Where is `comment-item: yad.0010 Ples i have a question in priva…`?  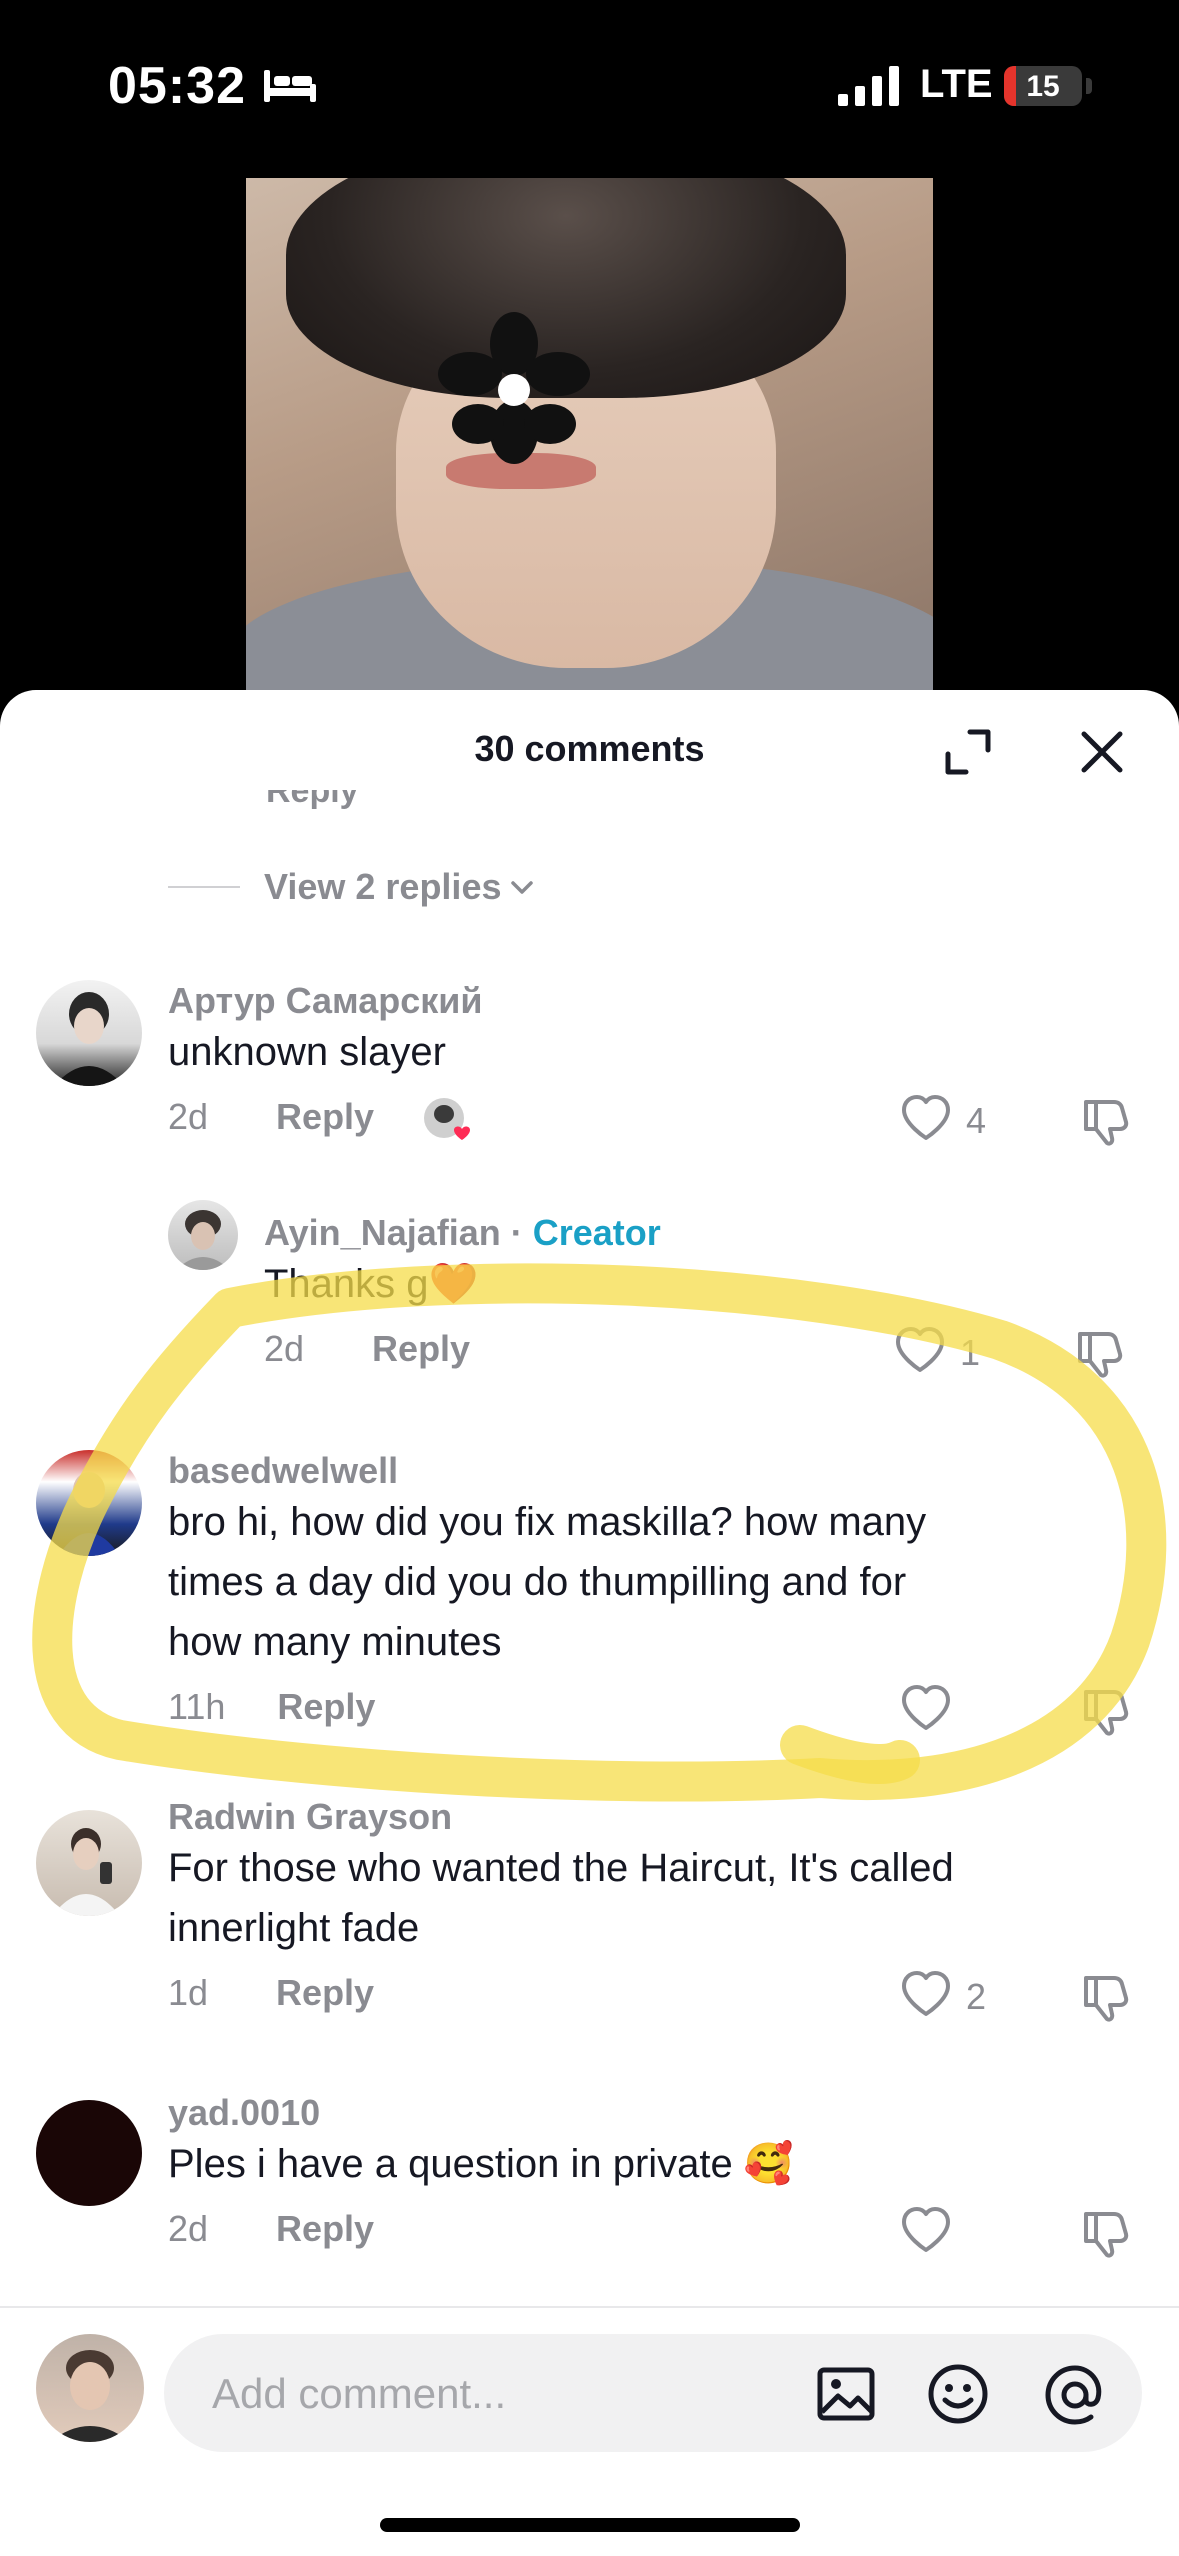
comment-item: yad.0010 Ples i have a question in priva… is located at coordinates (589, 2180).